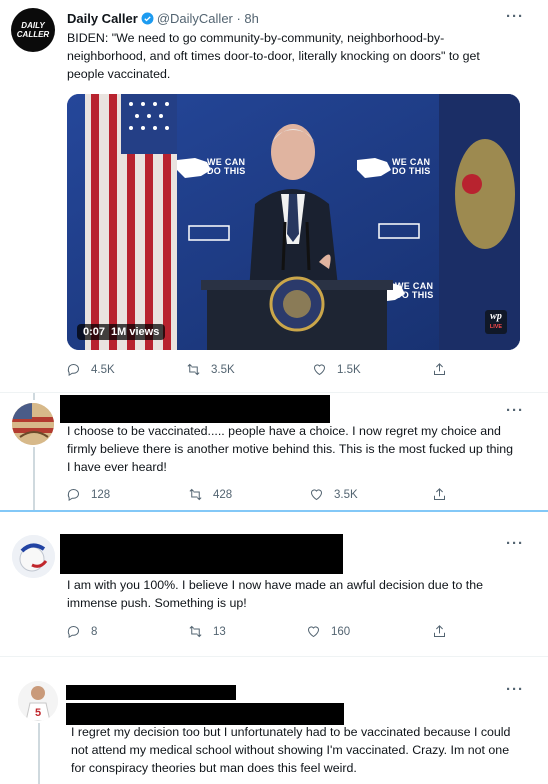 The height and width of the screenshot is (784, 548). I want to click on presidential-flag, so click(479, 222).